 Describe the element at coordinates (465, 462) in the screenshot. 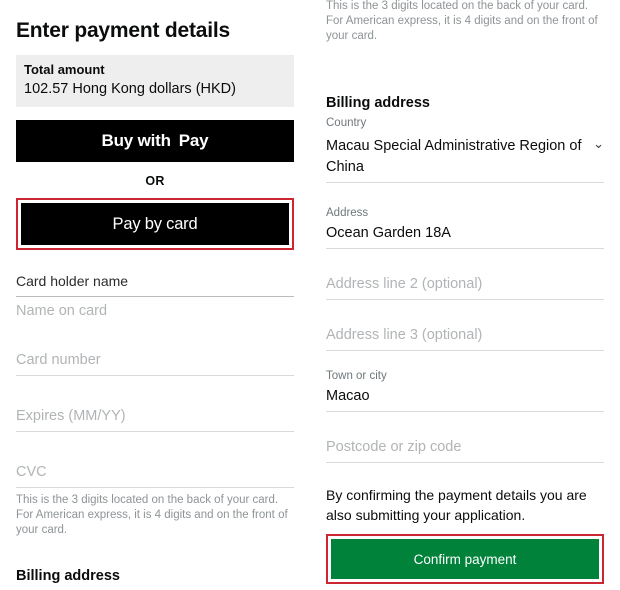

I see `postcode-underline` at that location.